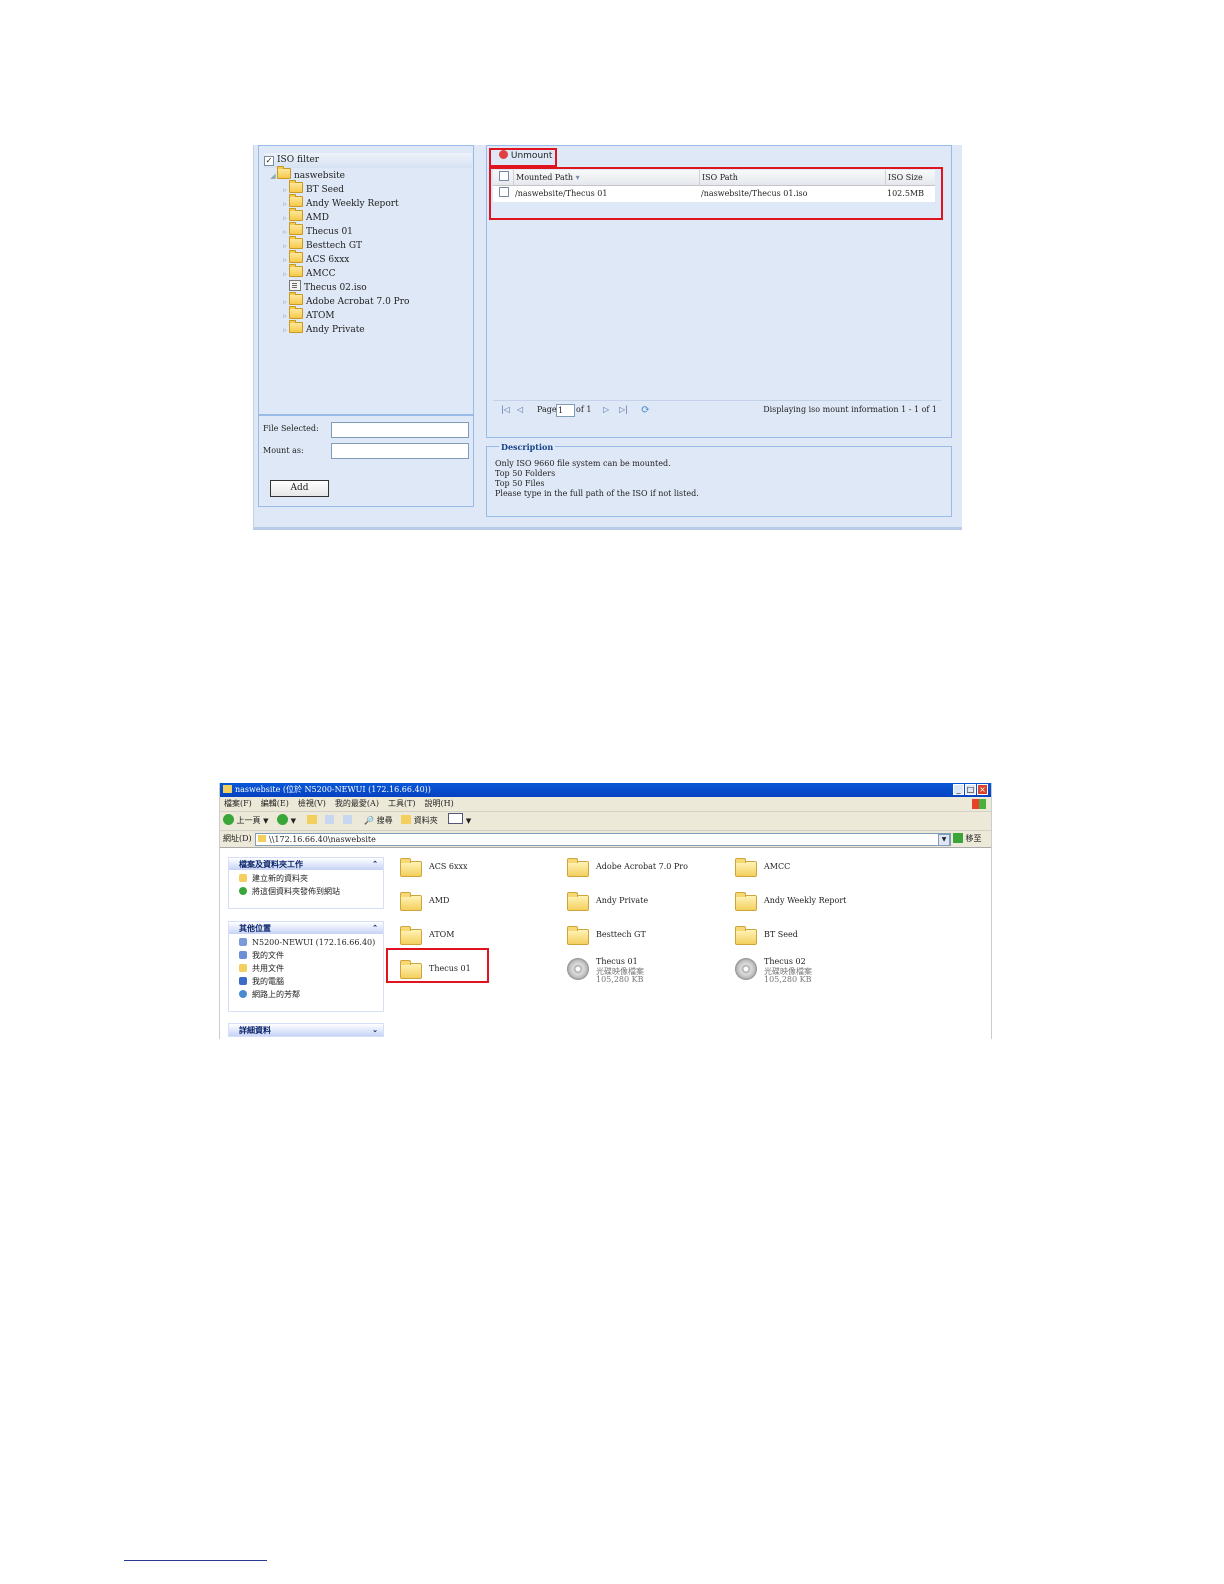 This screenshot has width=1224, height=1584. What do you see at coordinates (330, 819) in the screenshot?
I see `copy-icon` at bounding box center [330, 819].